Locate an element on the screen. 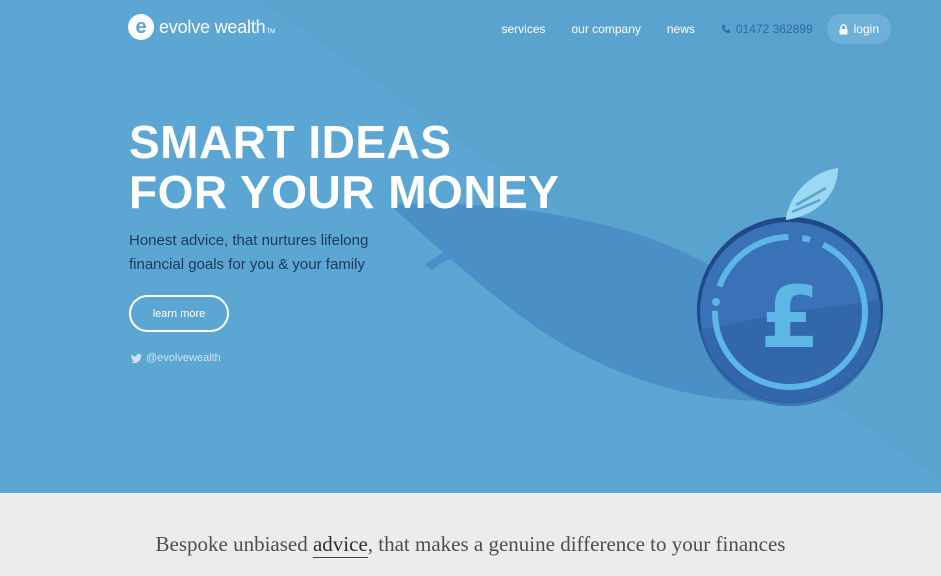  twitter-handle: @evolvewealth is located at coordinates (183, 358).